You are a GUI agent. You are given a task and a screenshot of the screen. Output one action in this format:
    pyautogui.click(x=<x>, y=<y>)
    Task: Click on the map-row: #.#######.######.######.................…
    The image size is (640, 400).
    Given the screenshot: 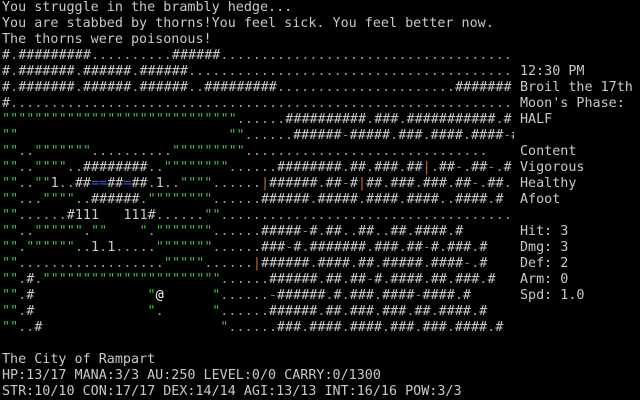 What is the action you would take?
    pyautogui.click(x=258, y=71)
    